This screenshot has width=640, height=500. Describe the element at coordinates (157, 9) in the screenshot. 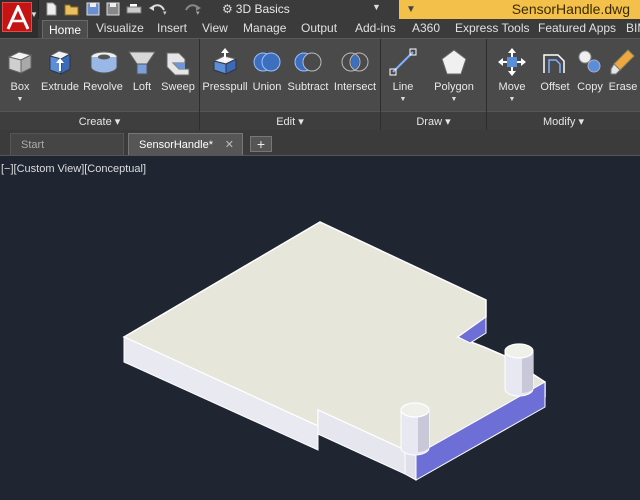

I see `undo-icon: ▾` at that location.